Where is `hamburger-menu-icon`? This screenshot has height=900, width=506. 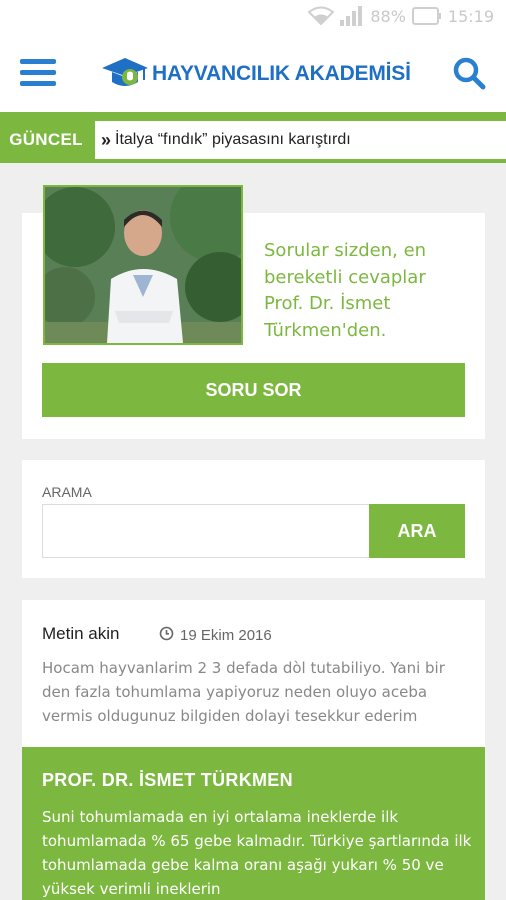
hamburger-menu-icon is located at coordinates (38, 74).